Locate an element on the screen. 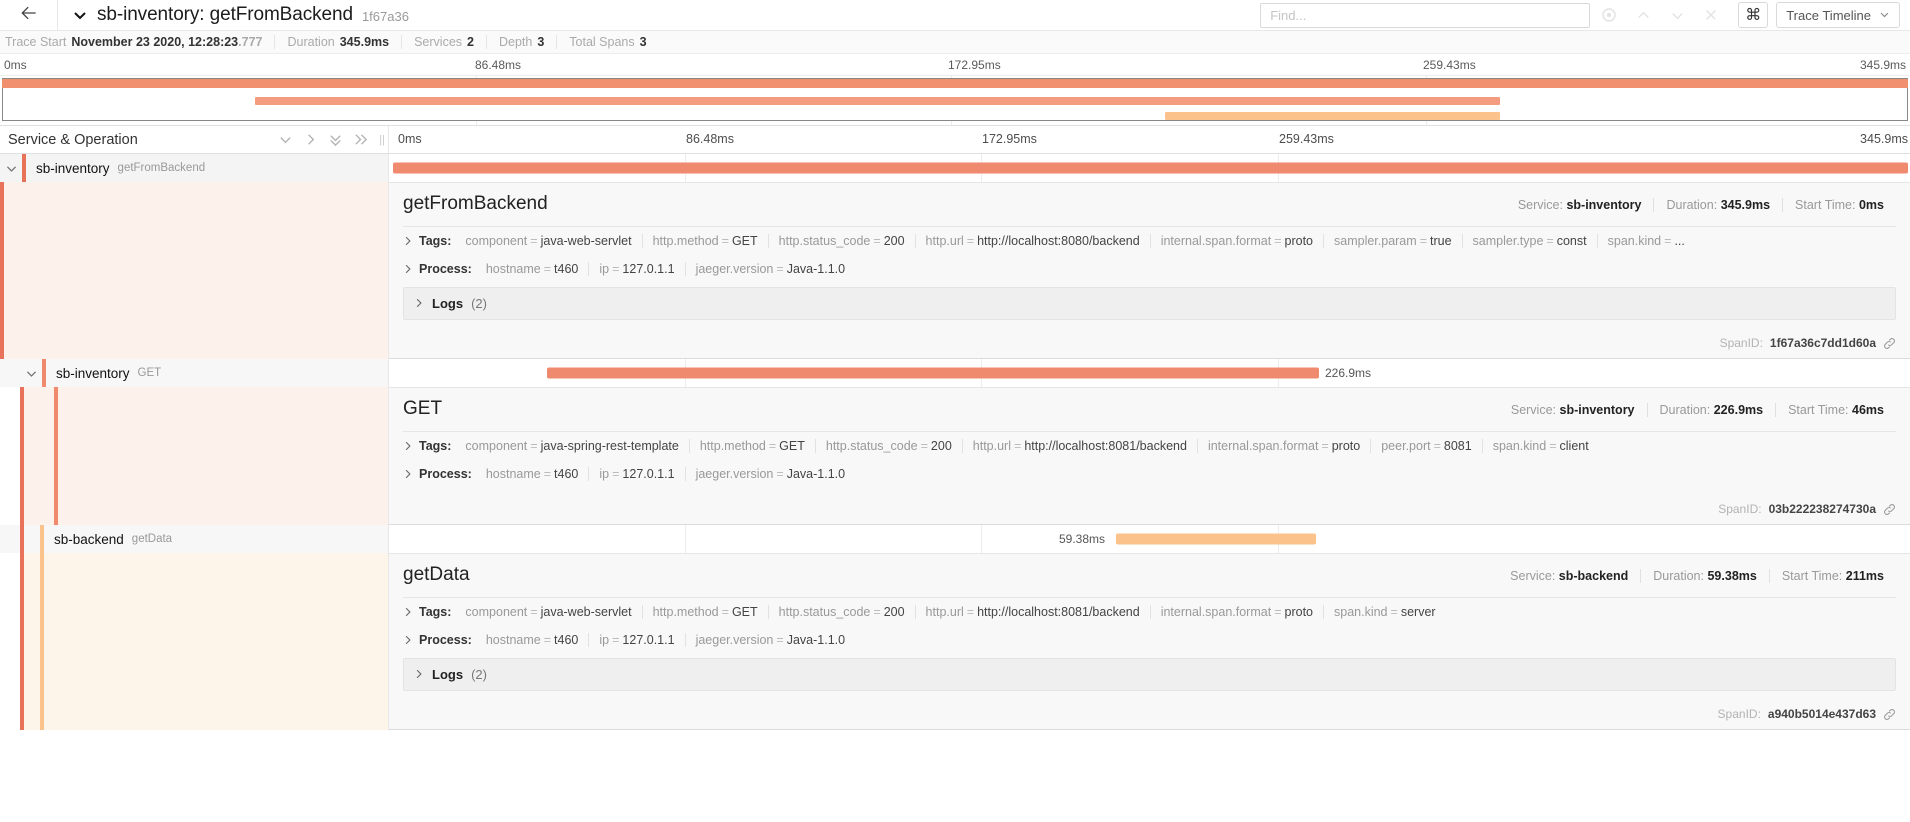 The width and height of the screenshot is (1910, 822). column-resize-grip-icon: || is located at coordinates (382, 140).